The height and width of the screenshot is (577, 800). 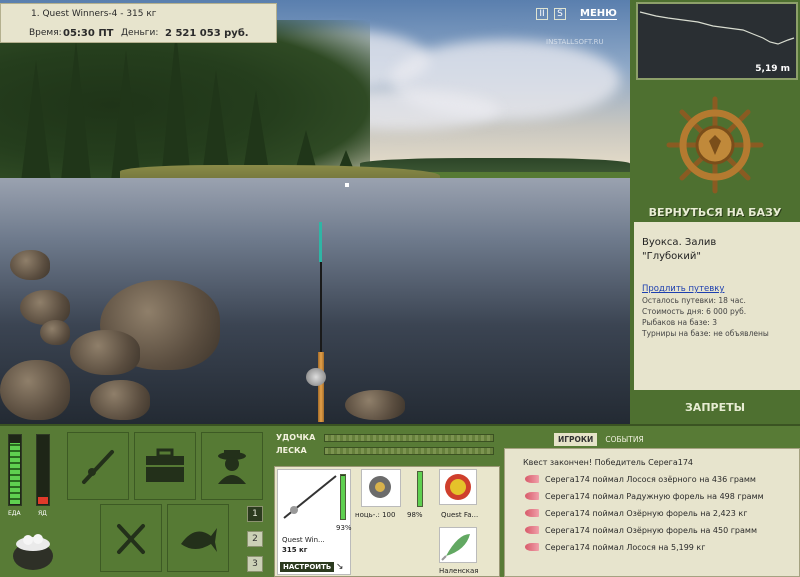 What do you see at coordinates (207, 33) in the screenshot?
I see `money-value: 2 521 053 руб.` at bounding box center [207, 33].